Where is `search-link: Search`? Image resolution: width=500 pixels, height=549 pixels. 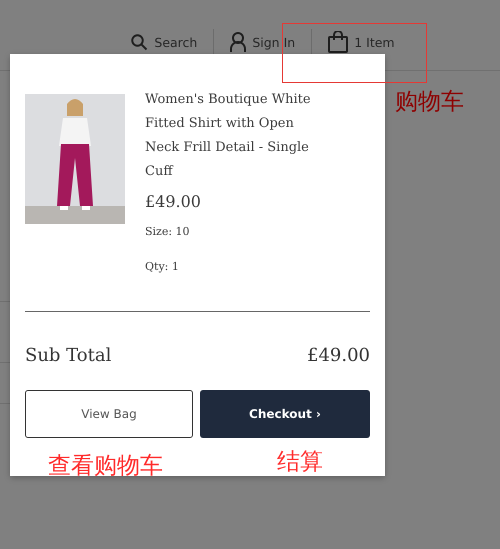 search-link: Search is located at coordinates (164, 42).